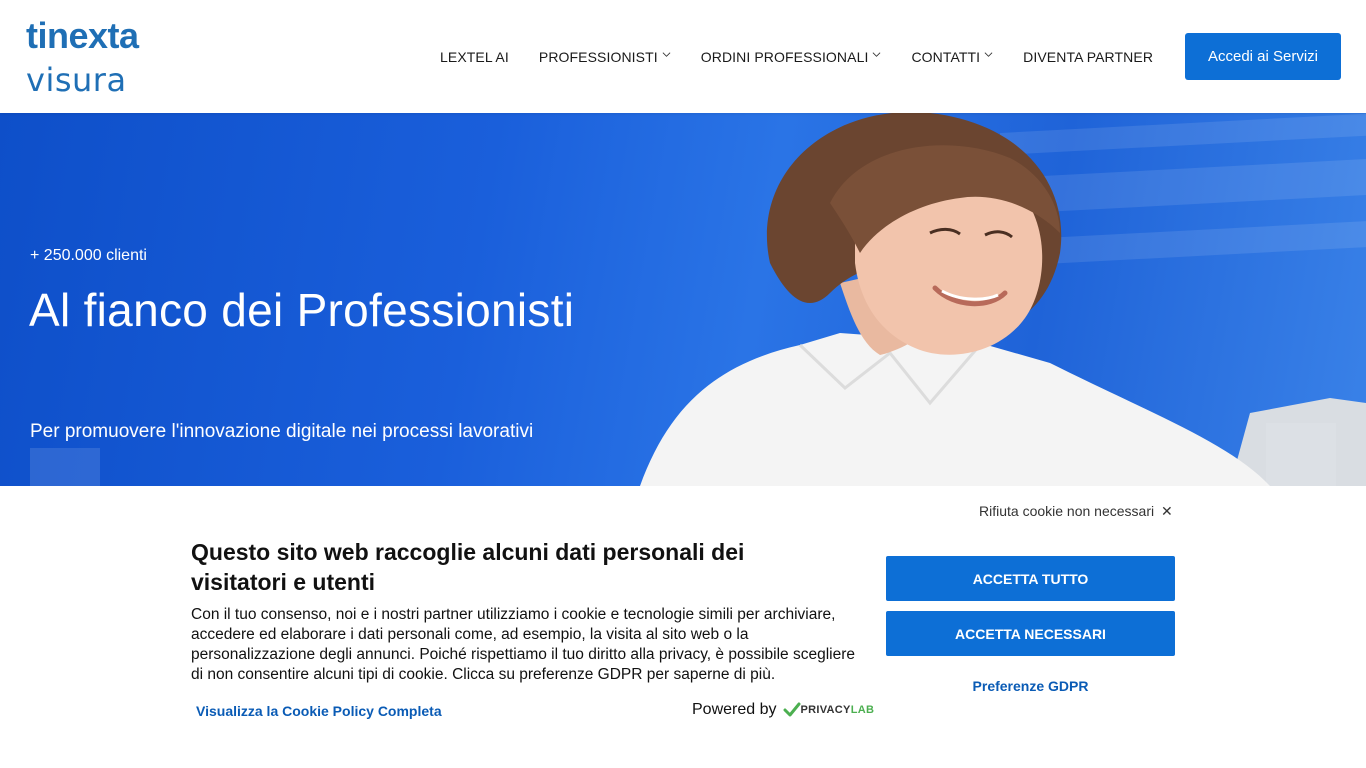 Image resolution: width=1366 pixels, height=768 pixels. Describe the element at coordinates (791, 709) in the screenshot. I see `checkmark-icon` at that location.